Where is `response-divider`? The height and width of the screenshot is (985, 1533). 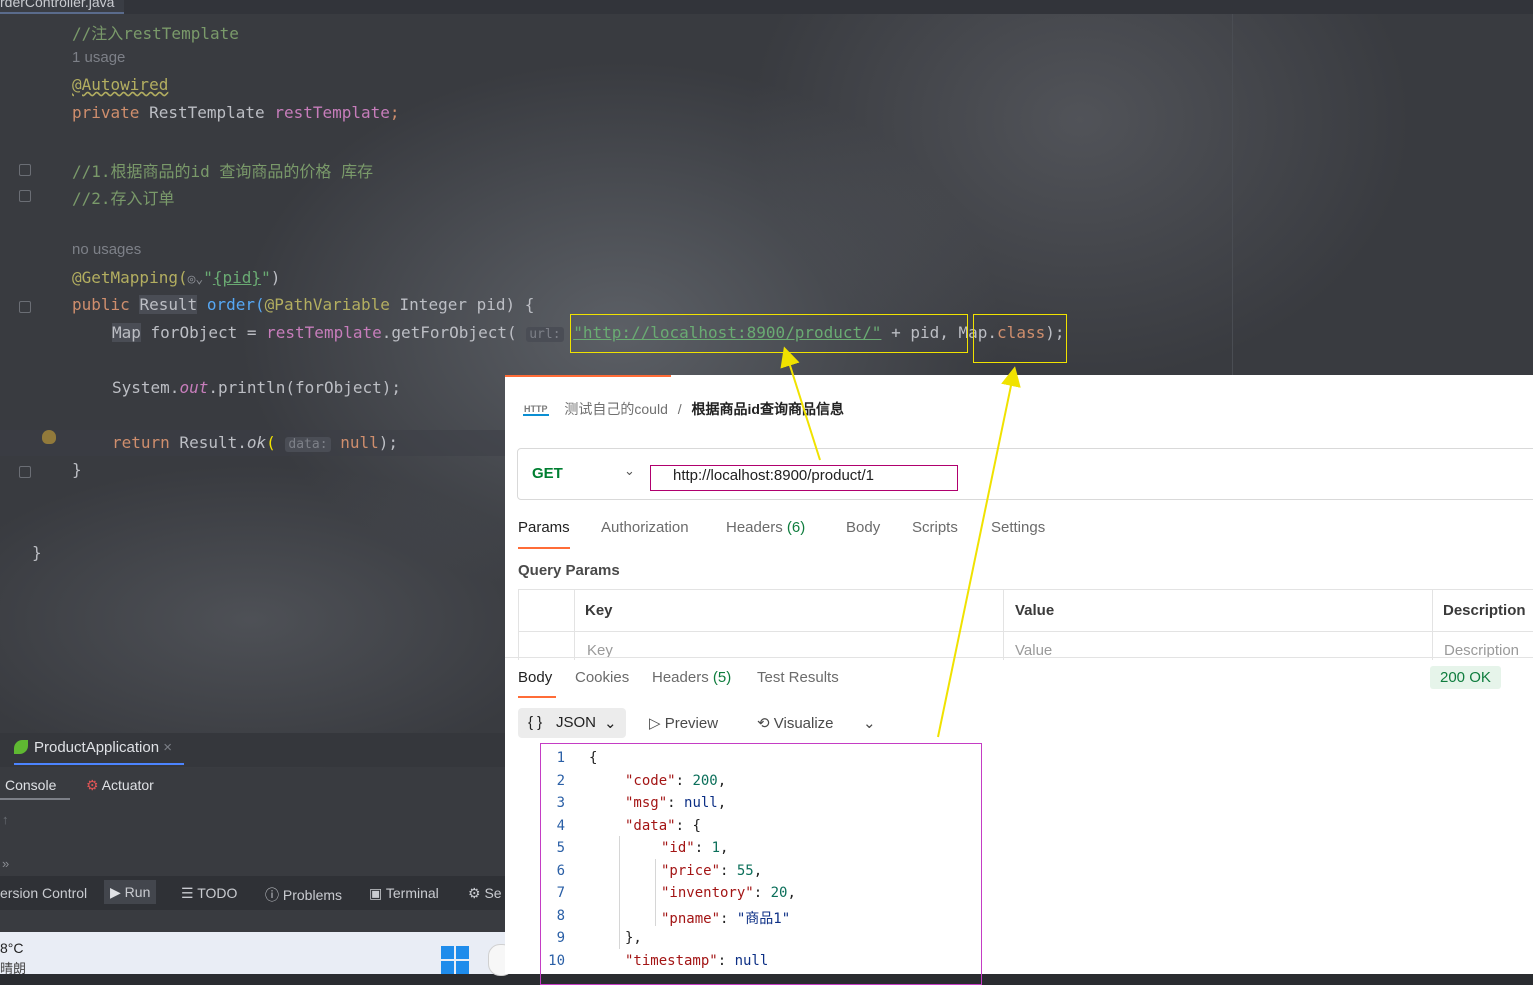 response-divider is located at coordinates (1019, 657).